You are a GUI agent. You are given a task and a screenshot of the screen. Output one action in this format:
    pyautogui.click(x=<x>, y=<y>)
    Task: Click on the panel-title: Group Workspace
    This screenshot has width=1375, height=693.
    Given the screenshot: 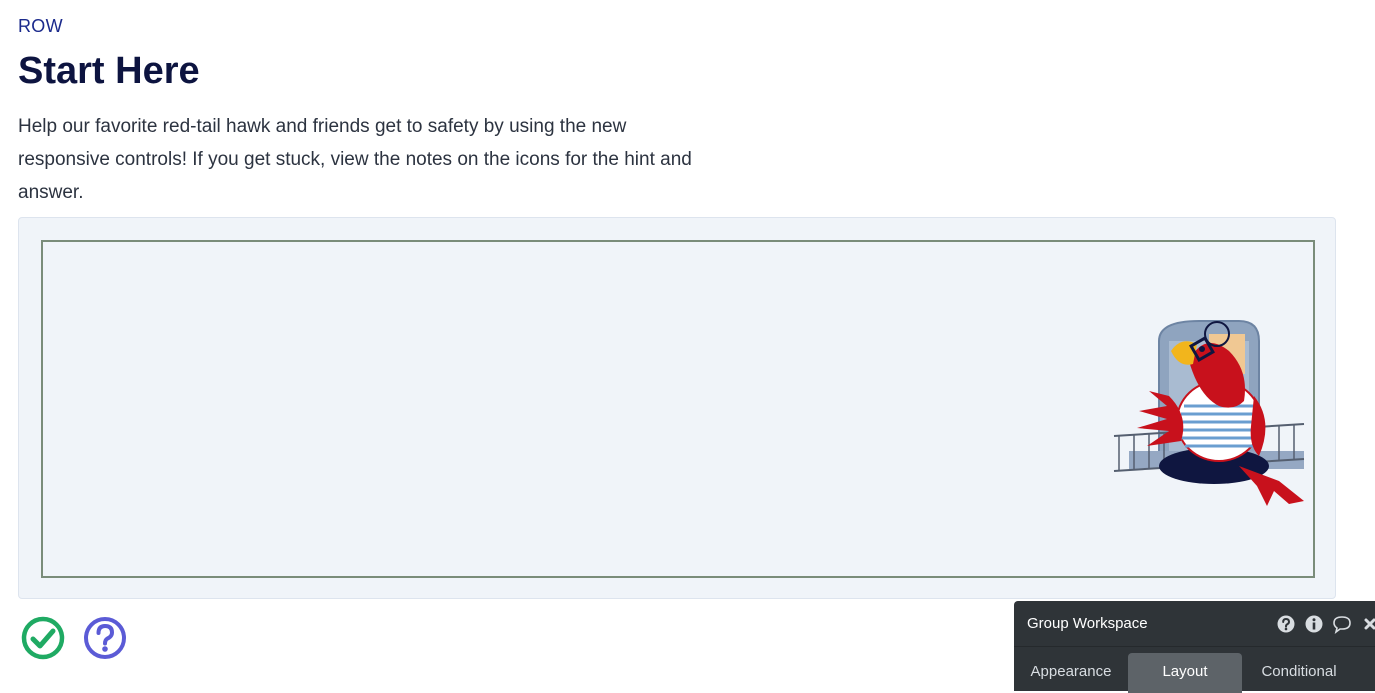 What is the action you would take?
    pyautogui.click(x=1087, y=623)
    